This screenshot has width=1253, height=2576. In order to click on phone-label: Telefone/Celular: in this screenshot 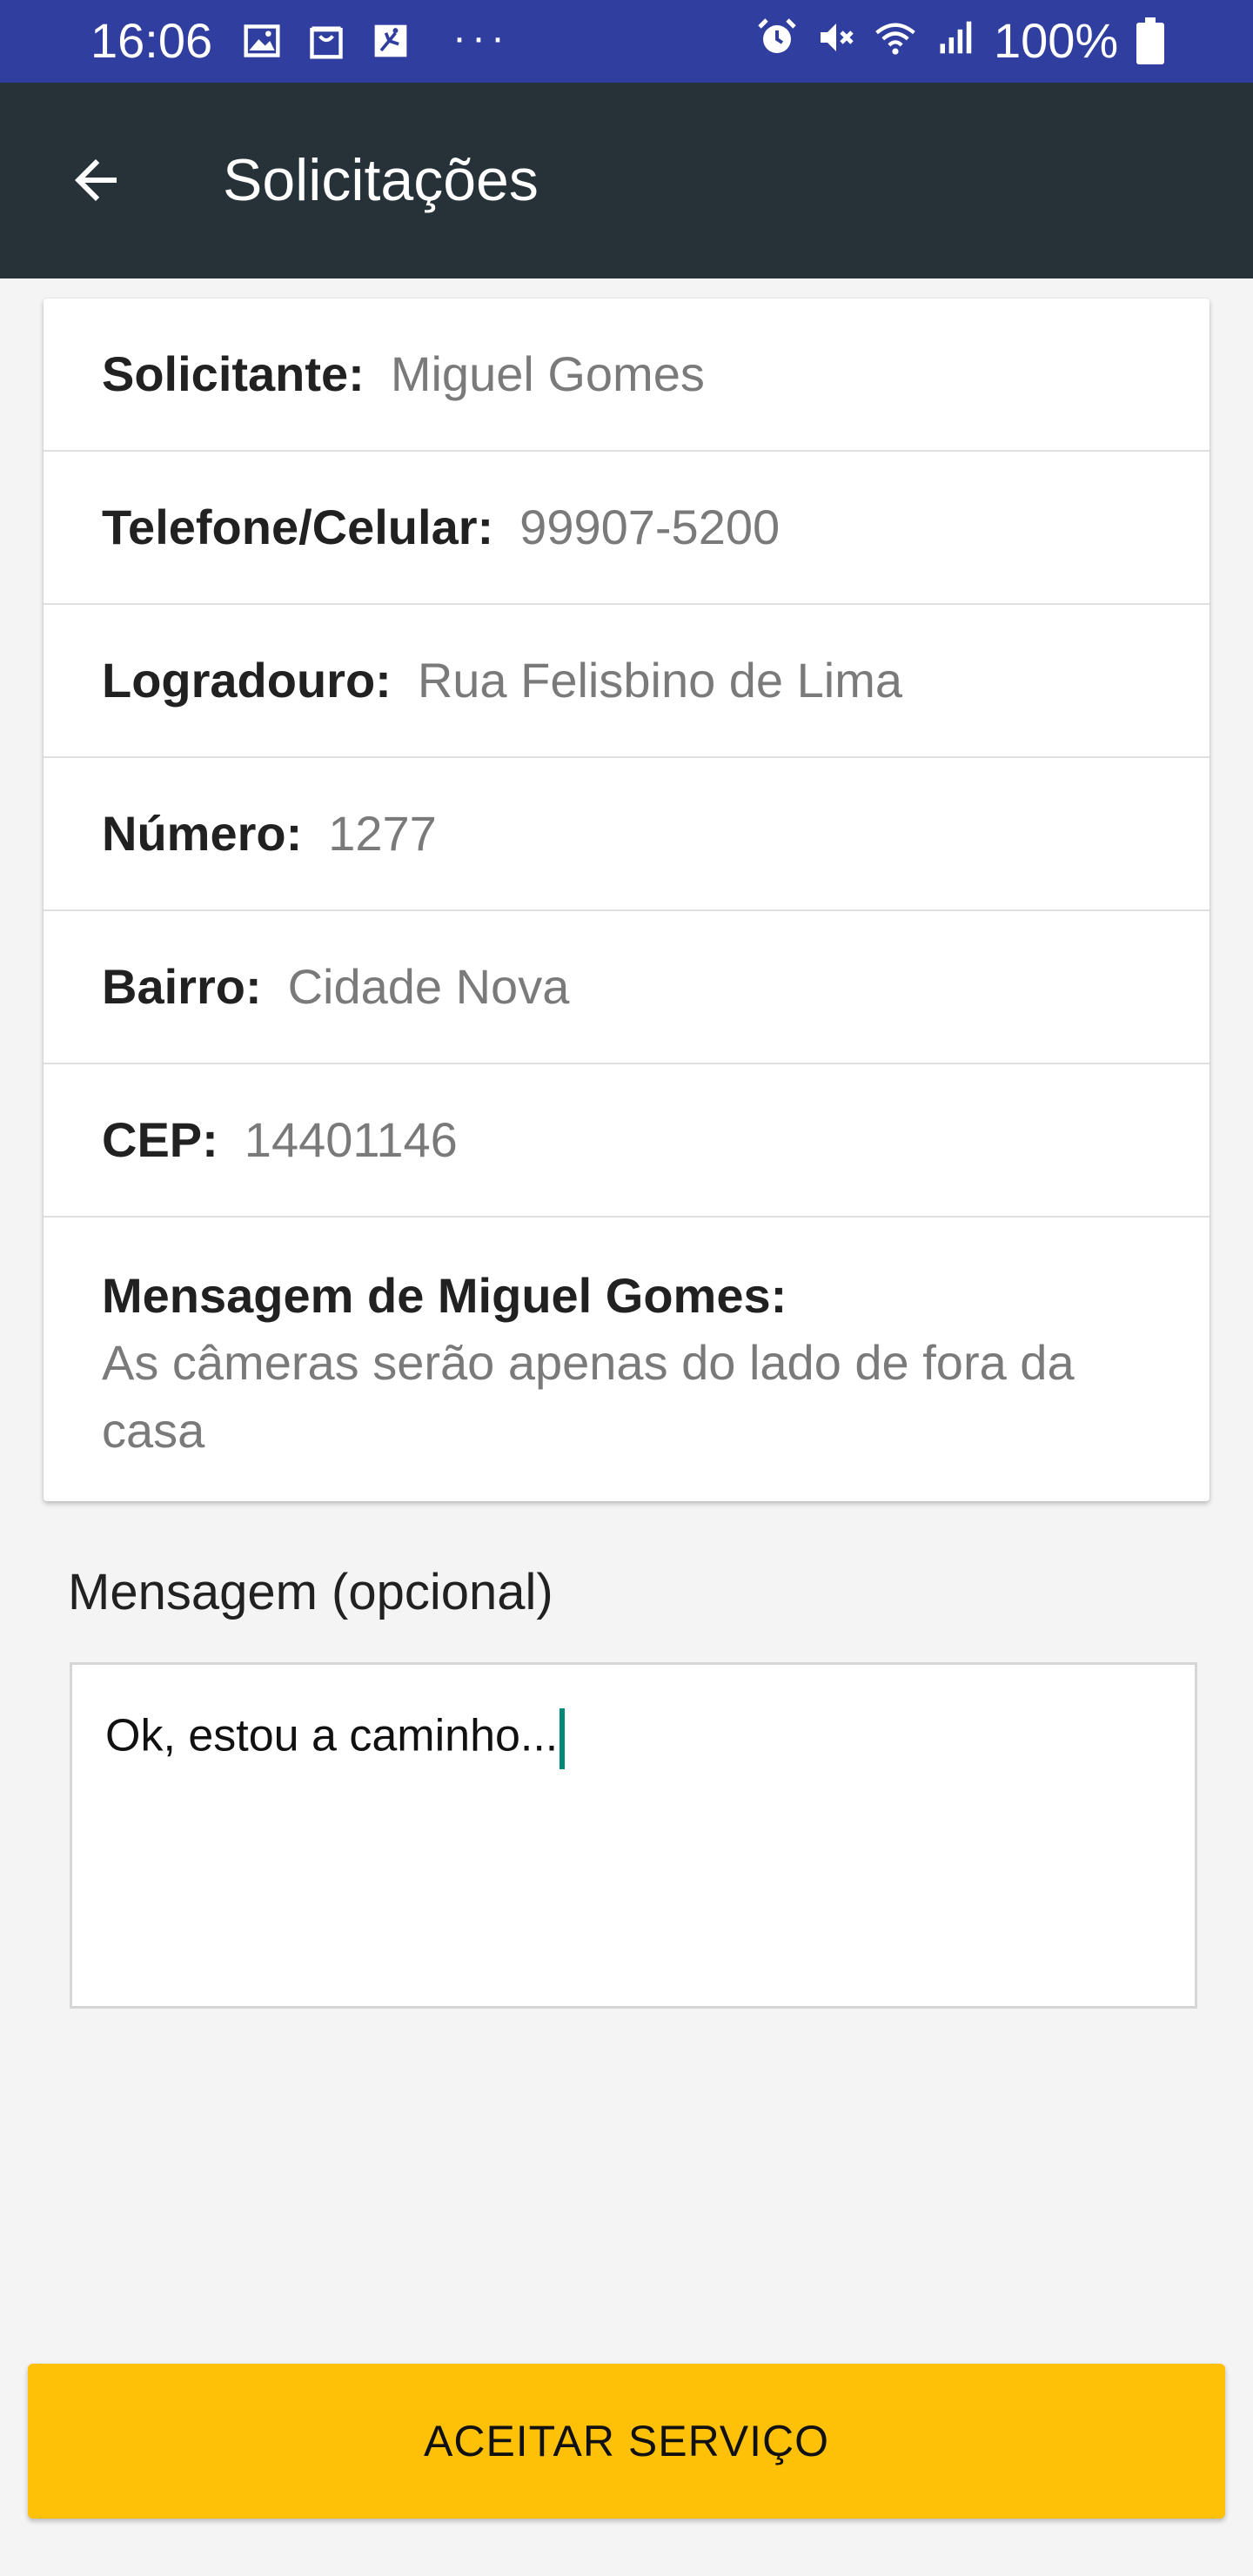, I will do `click(298, 527)`.